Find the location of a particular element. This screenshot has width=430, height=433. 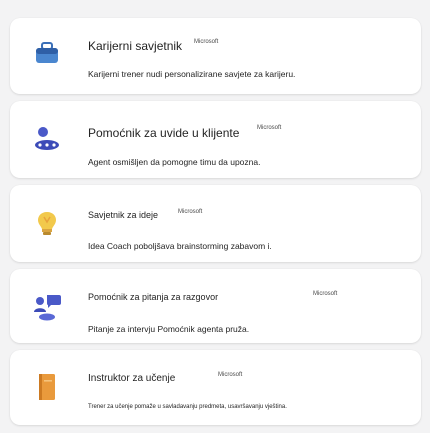

lightbulb-icon is located at coordinates (47, 223).